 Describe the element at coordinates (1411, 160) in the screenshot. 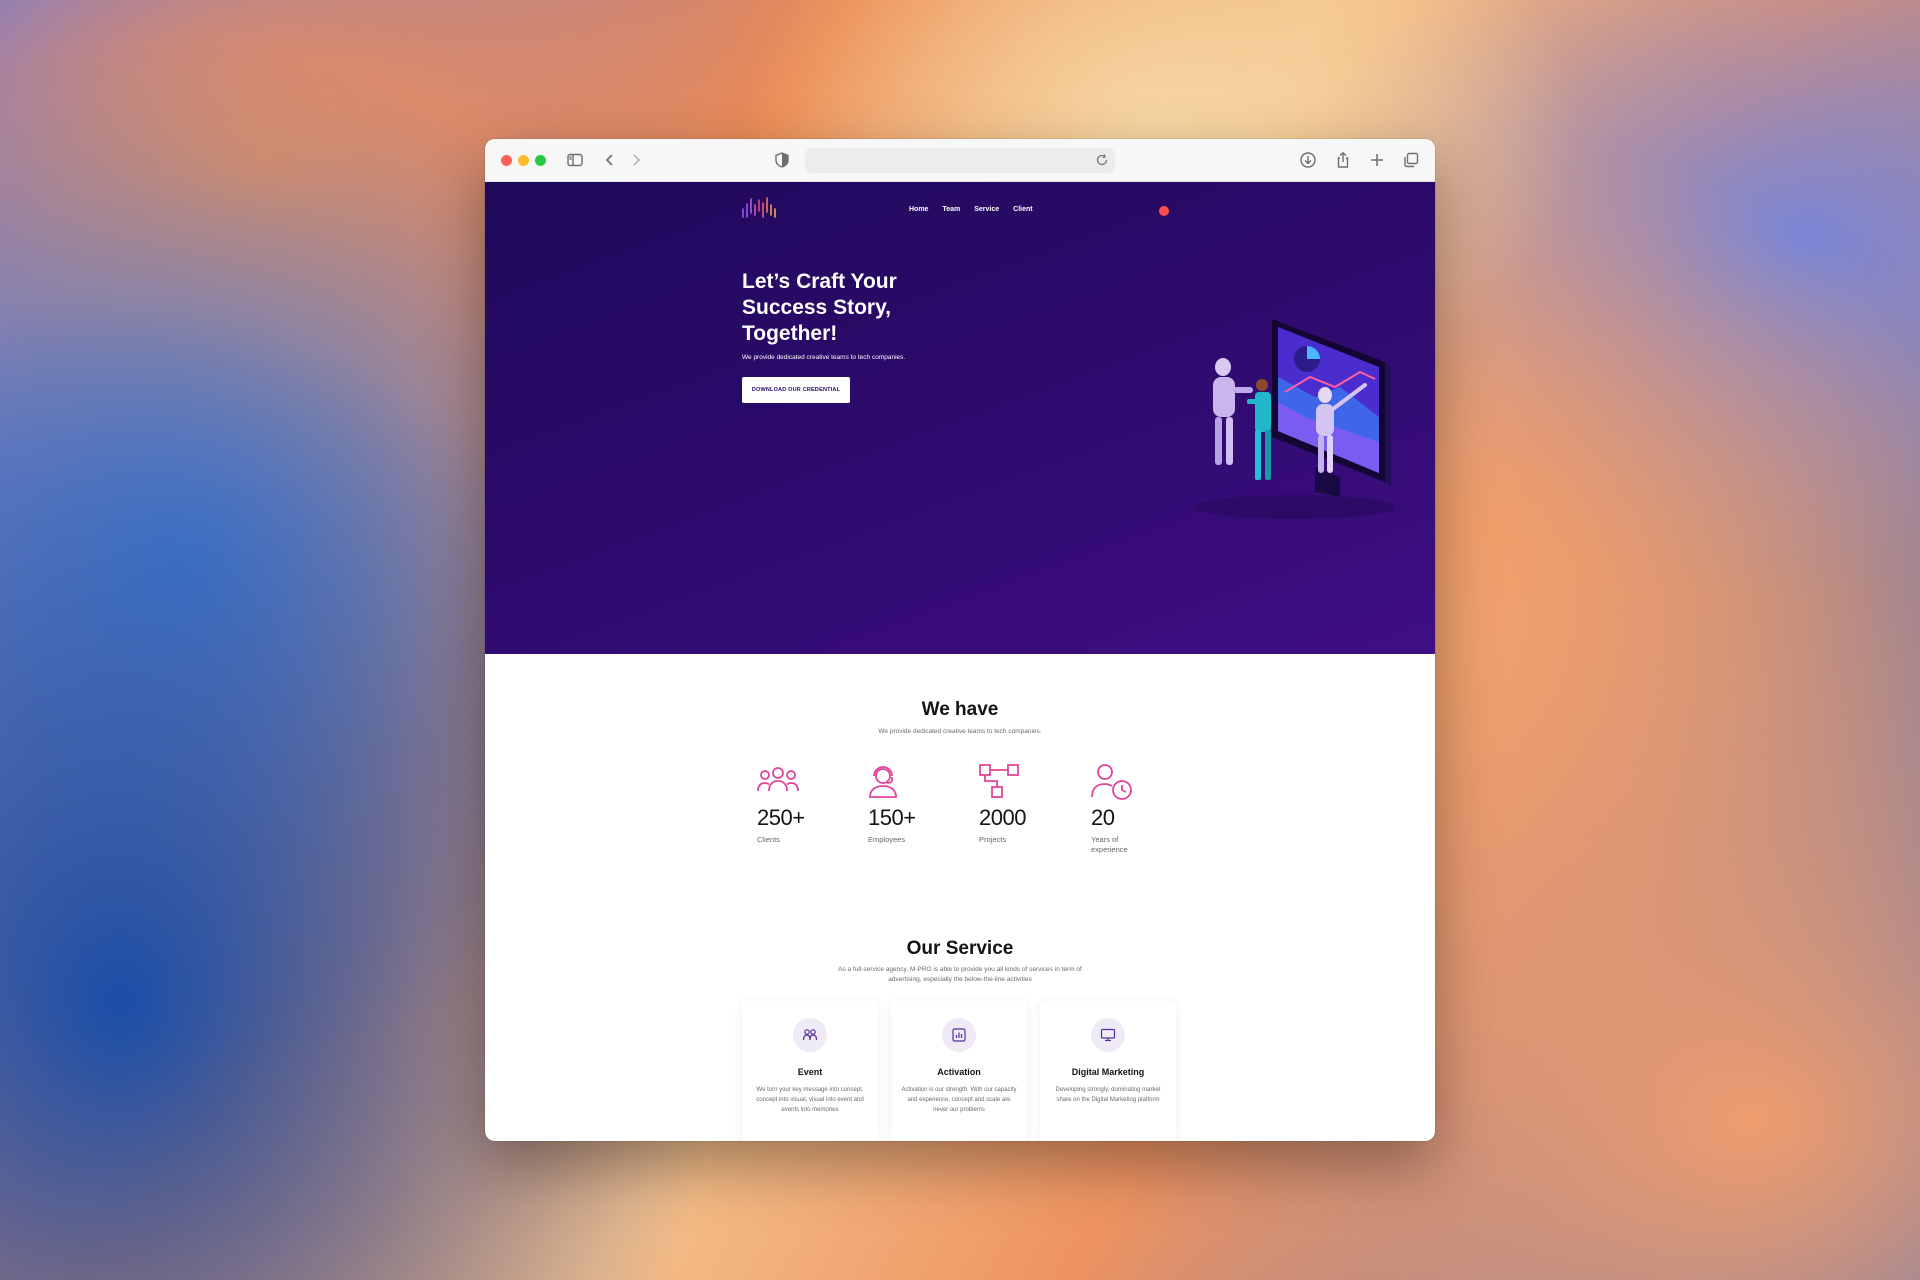

I see `tabs-overview-icon` at that location.